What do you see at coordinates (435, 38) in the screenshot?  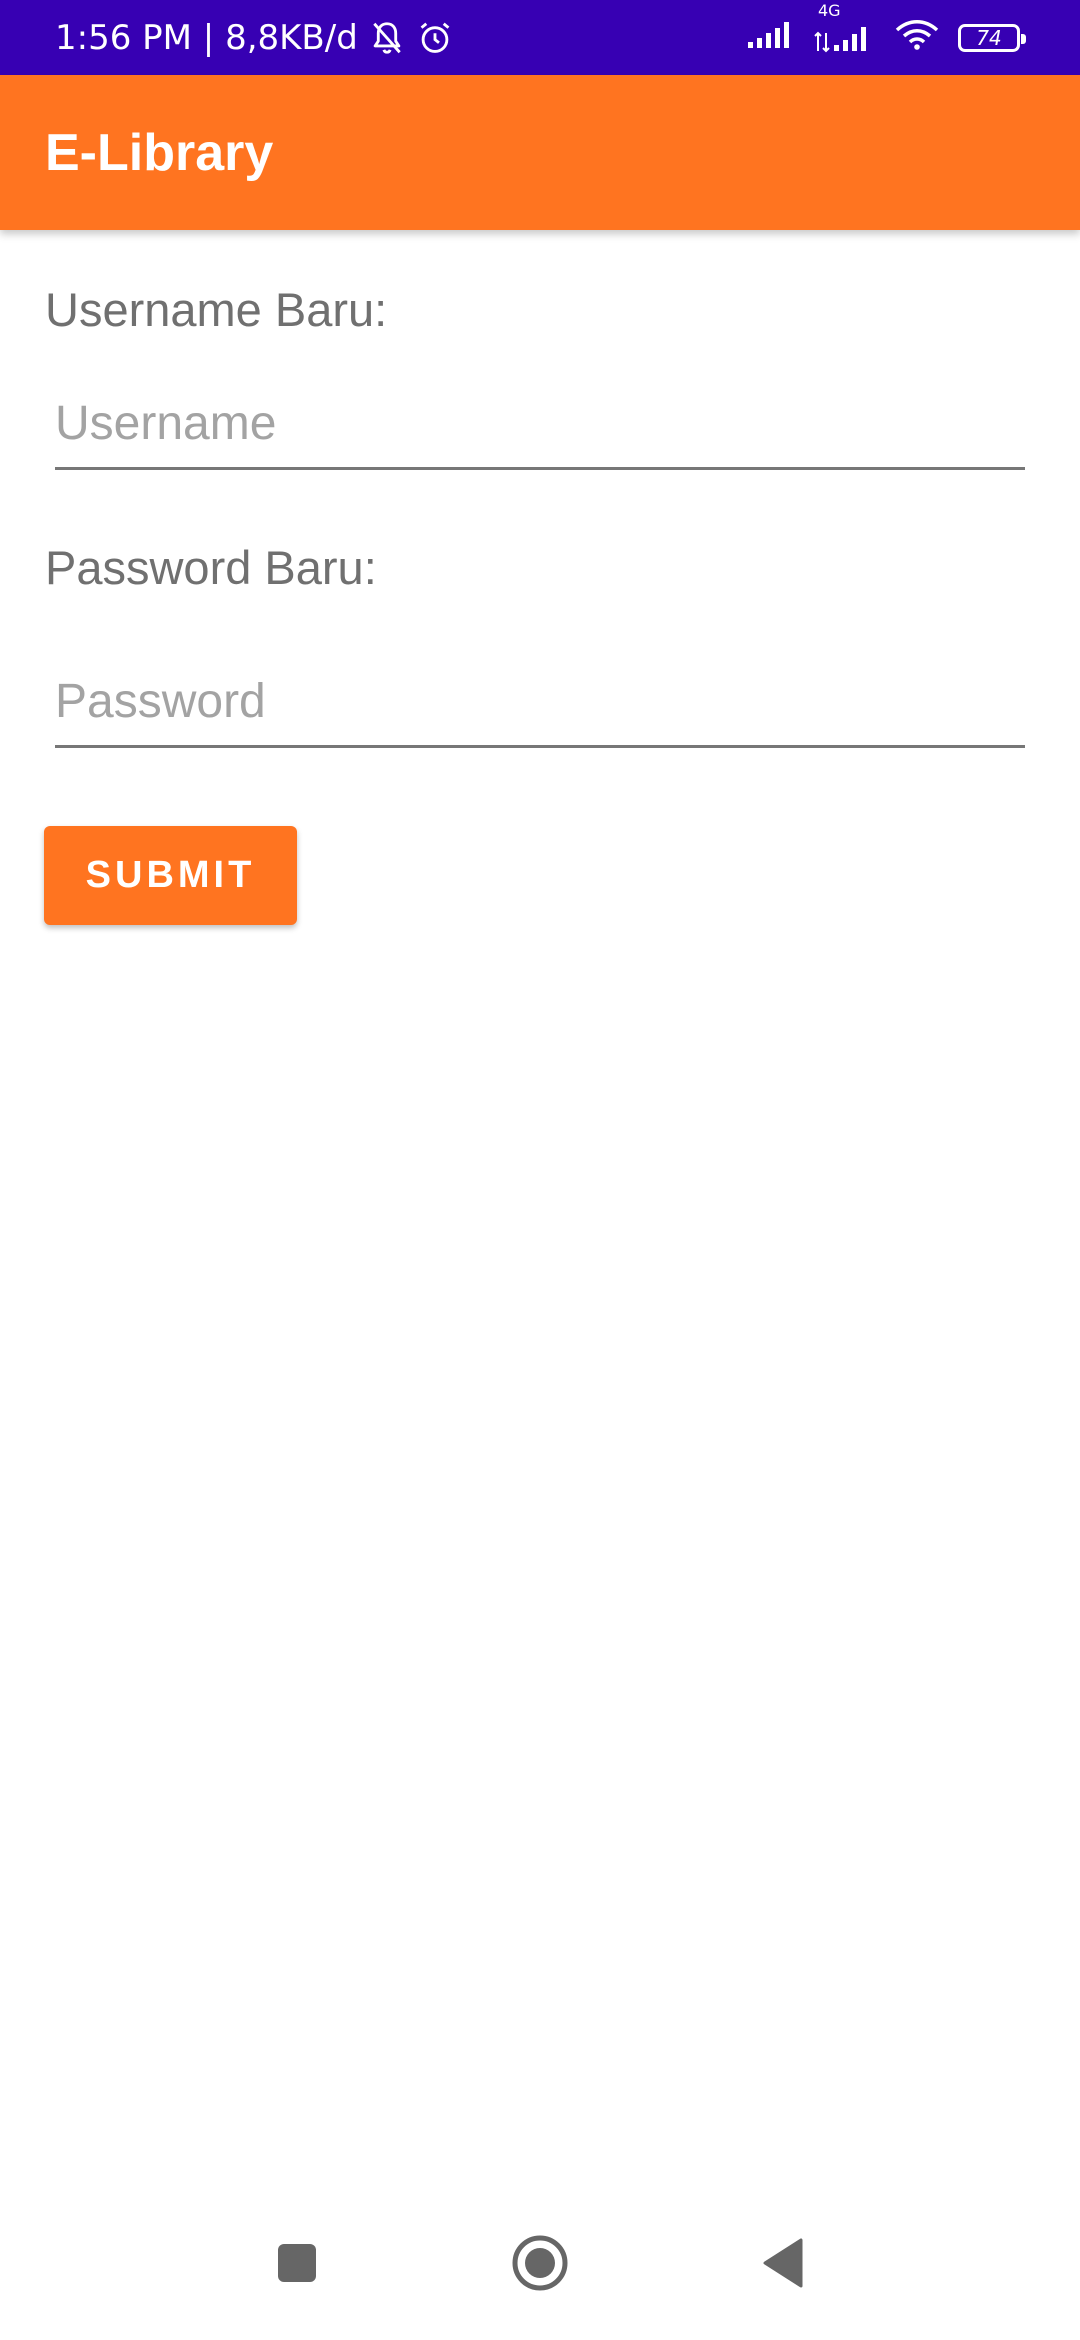 I see `alarm-icon` at bounding box center [435, 38].